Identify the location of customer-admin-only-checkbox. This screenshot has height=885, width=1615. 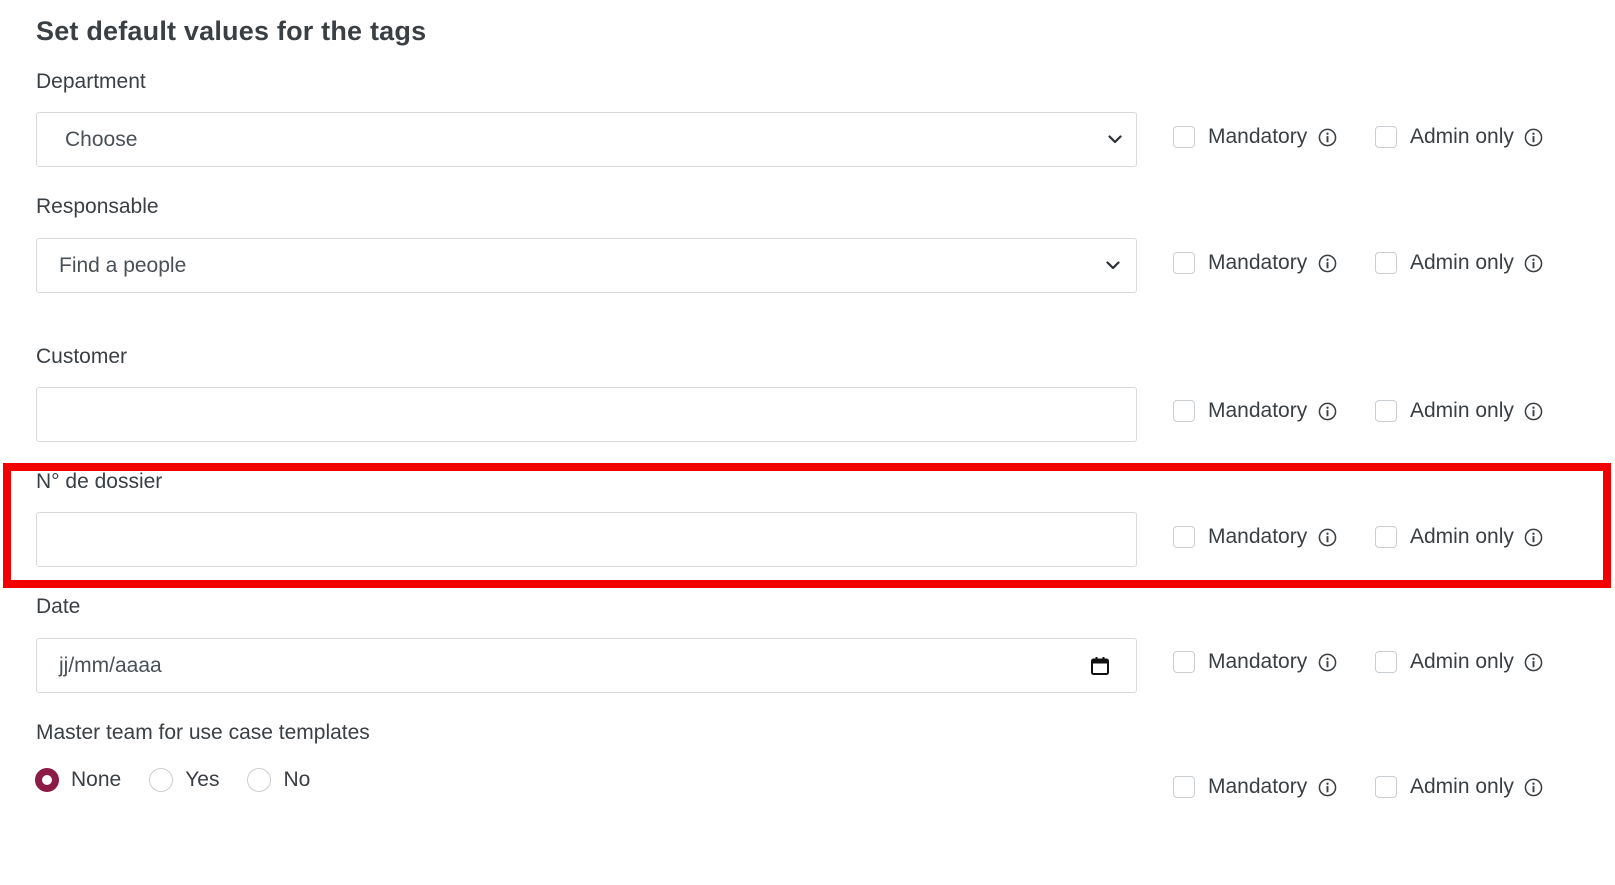
(1386, 411).